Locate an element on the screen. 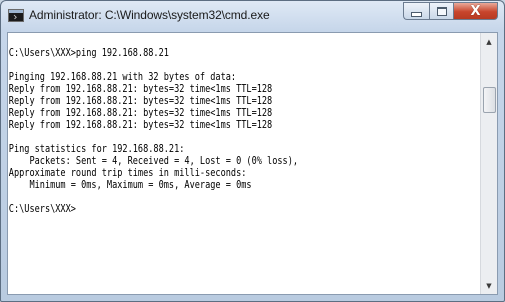 The image size is (505, 302). caption-buttons: X is located at coordinates (450, 11).